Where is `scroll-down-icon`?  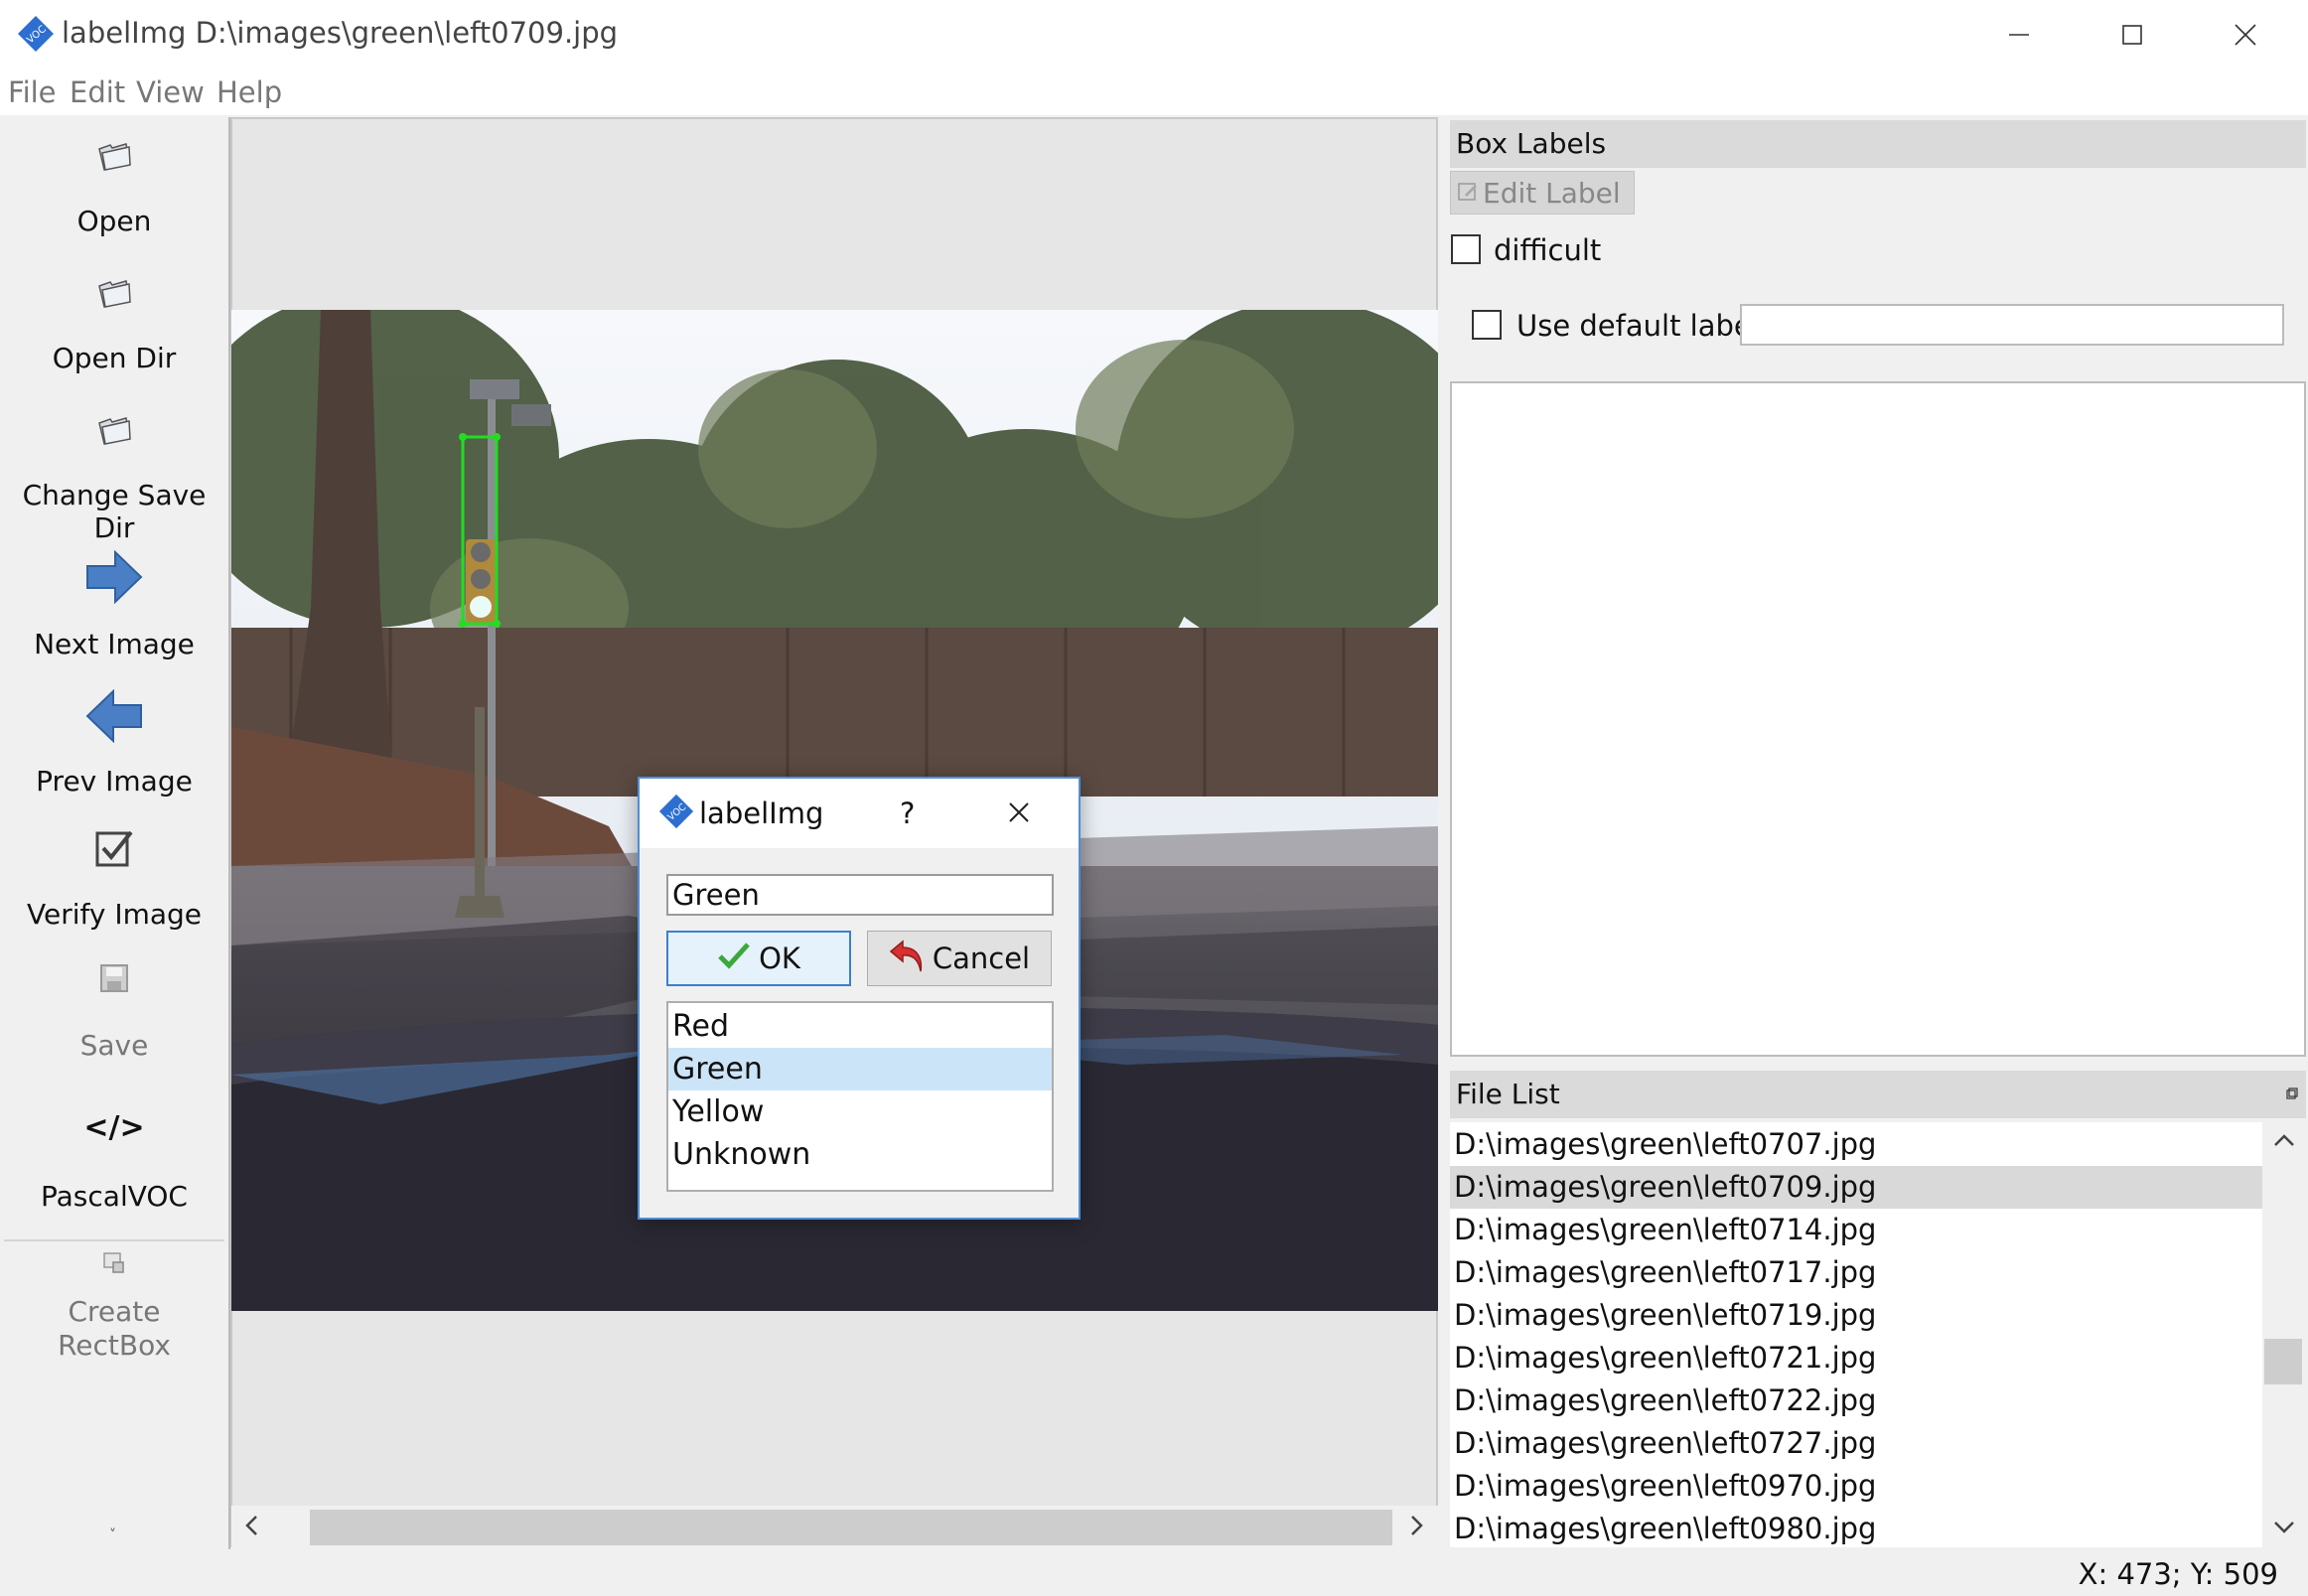 scroll-down-icon is located at coordinates (2284, 1530).